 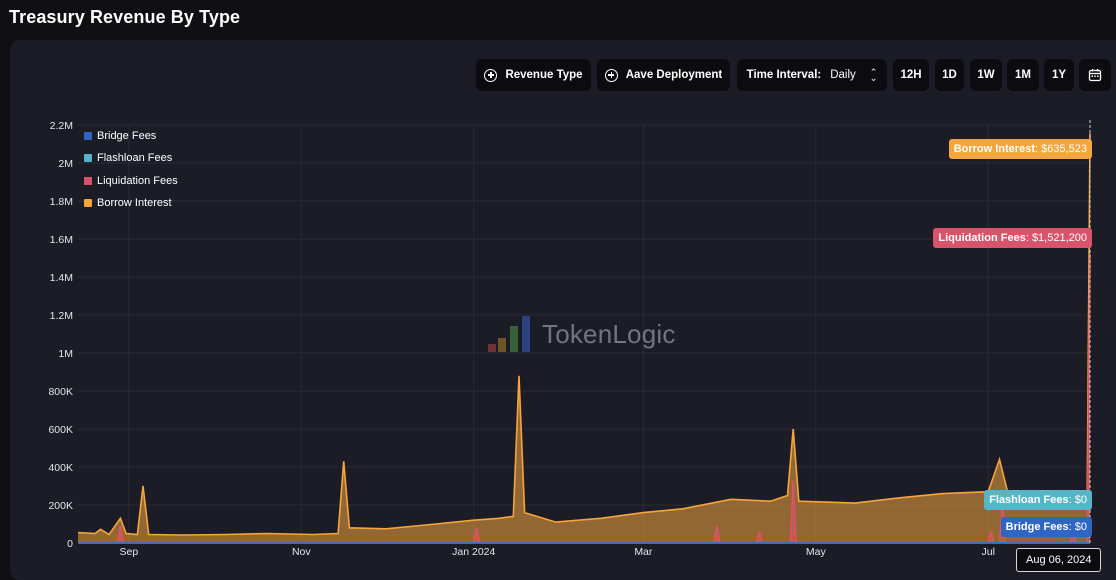 What do you see at coordinates (1059, 238) in the screenshot?
I see `tooltip-series-value: $1,521,200` at bounding box center [1059, 238].